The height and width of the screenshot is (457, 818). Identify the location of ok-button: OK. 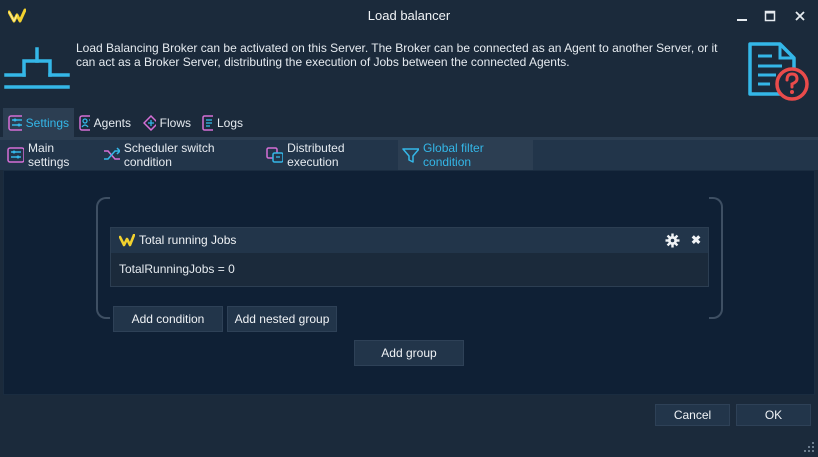
(773, 415).